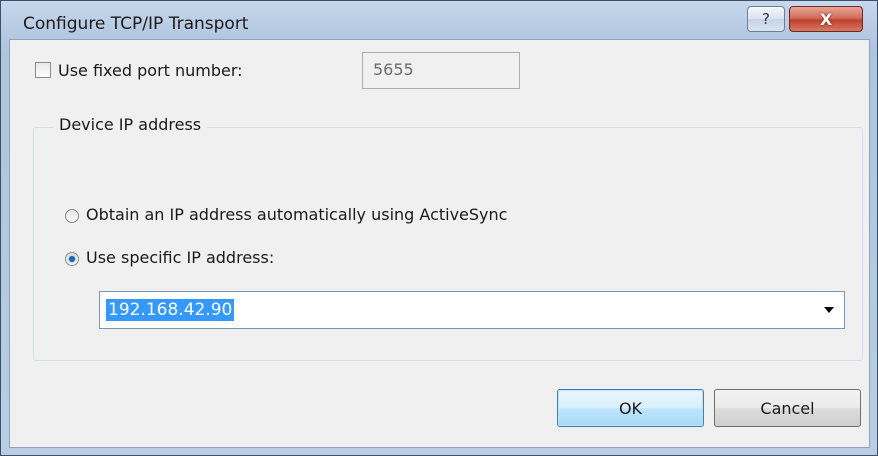 Image resolution: width=878 pixels, height=456 pixels. I want to click on port-number-field: 5655, so click(441, 70).